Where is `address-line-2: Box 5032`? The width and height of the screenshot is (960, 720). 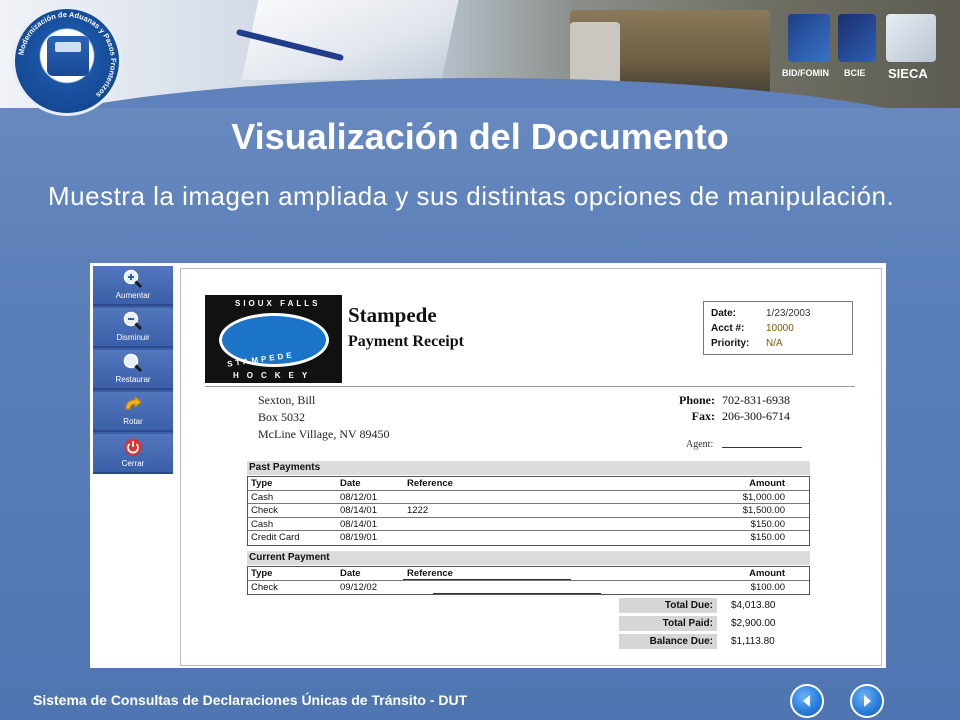
address-line-2: Box 5032 is located at coordinates (282, 417).